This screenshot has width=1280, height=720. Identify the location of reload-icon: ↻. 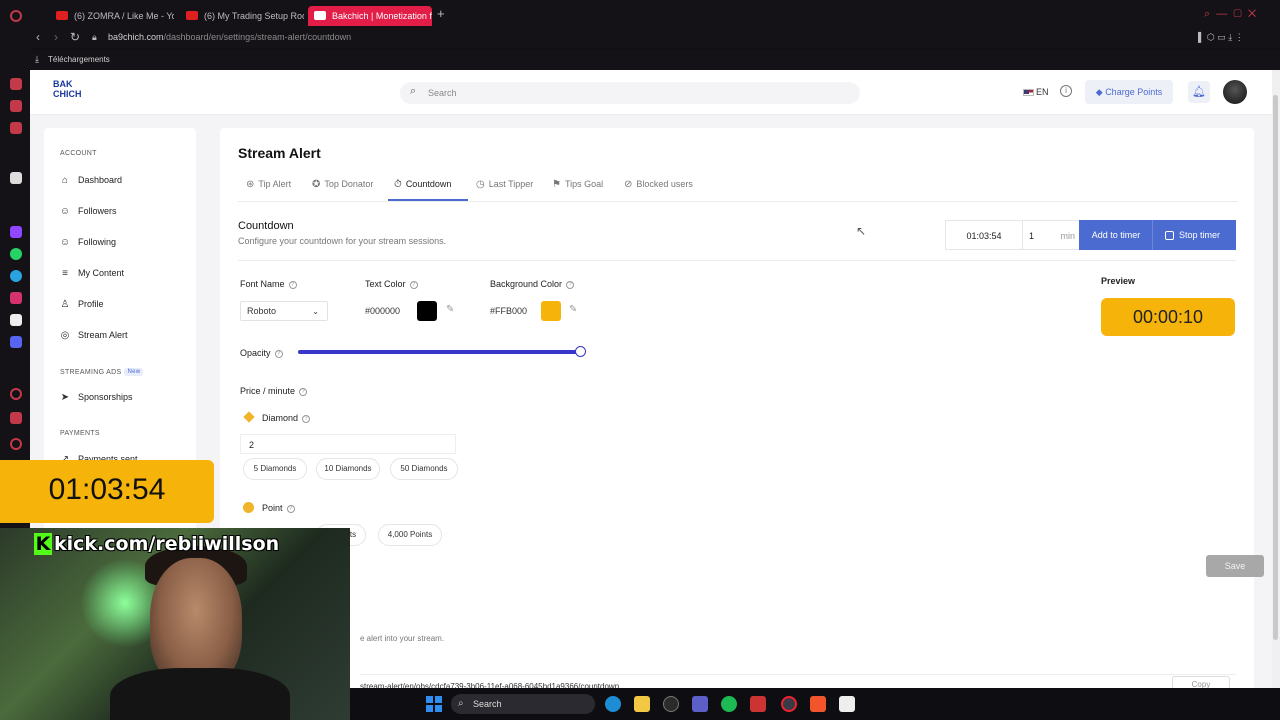
(75, 37).